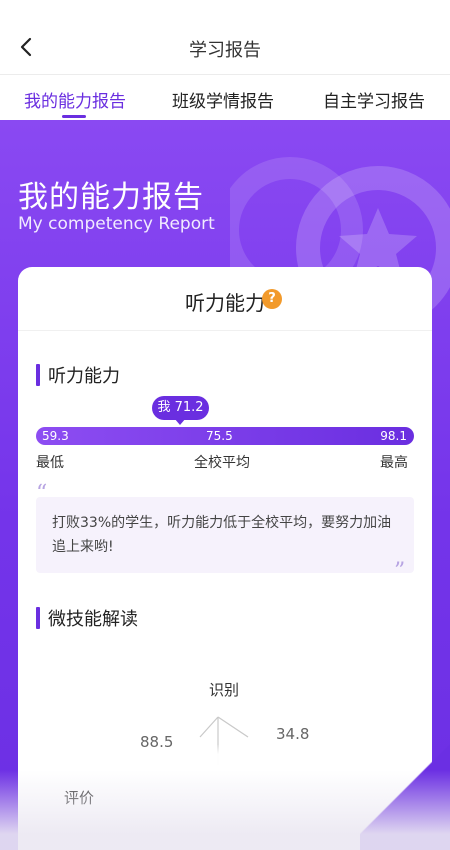 The height and width of the screenshot is (850, 450). Describe the element at coordinates (222, 535) in the screenshot. I see `comment-text: 打败33%的学生，听力能力低于全校平均，要努力加油追上来哟!` at that location.